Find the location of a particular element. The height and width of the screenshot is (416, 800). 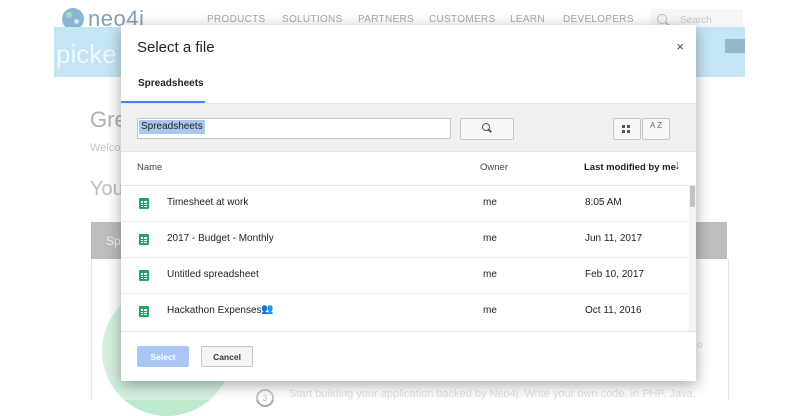

tab-spreadsheets: Spreadsheets is located at coordinates (163, 86).